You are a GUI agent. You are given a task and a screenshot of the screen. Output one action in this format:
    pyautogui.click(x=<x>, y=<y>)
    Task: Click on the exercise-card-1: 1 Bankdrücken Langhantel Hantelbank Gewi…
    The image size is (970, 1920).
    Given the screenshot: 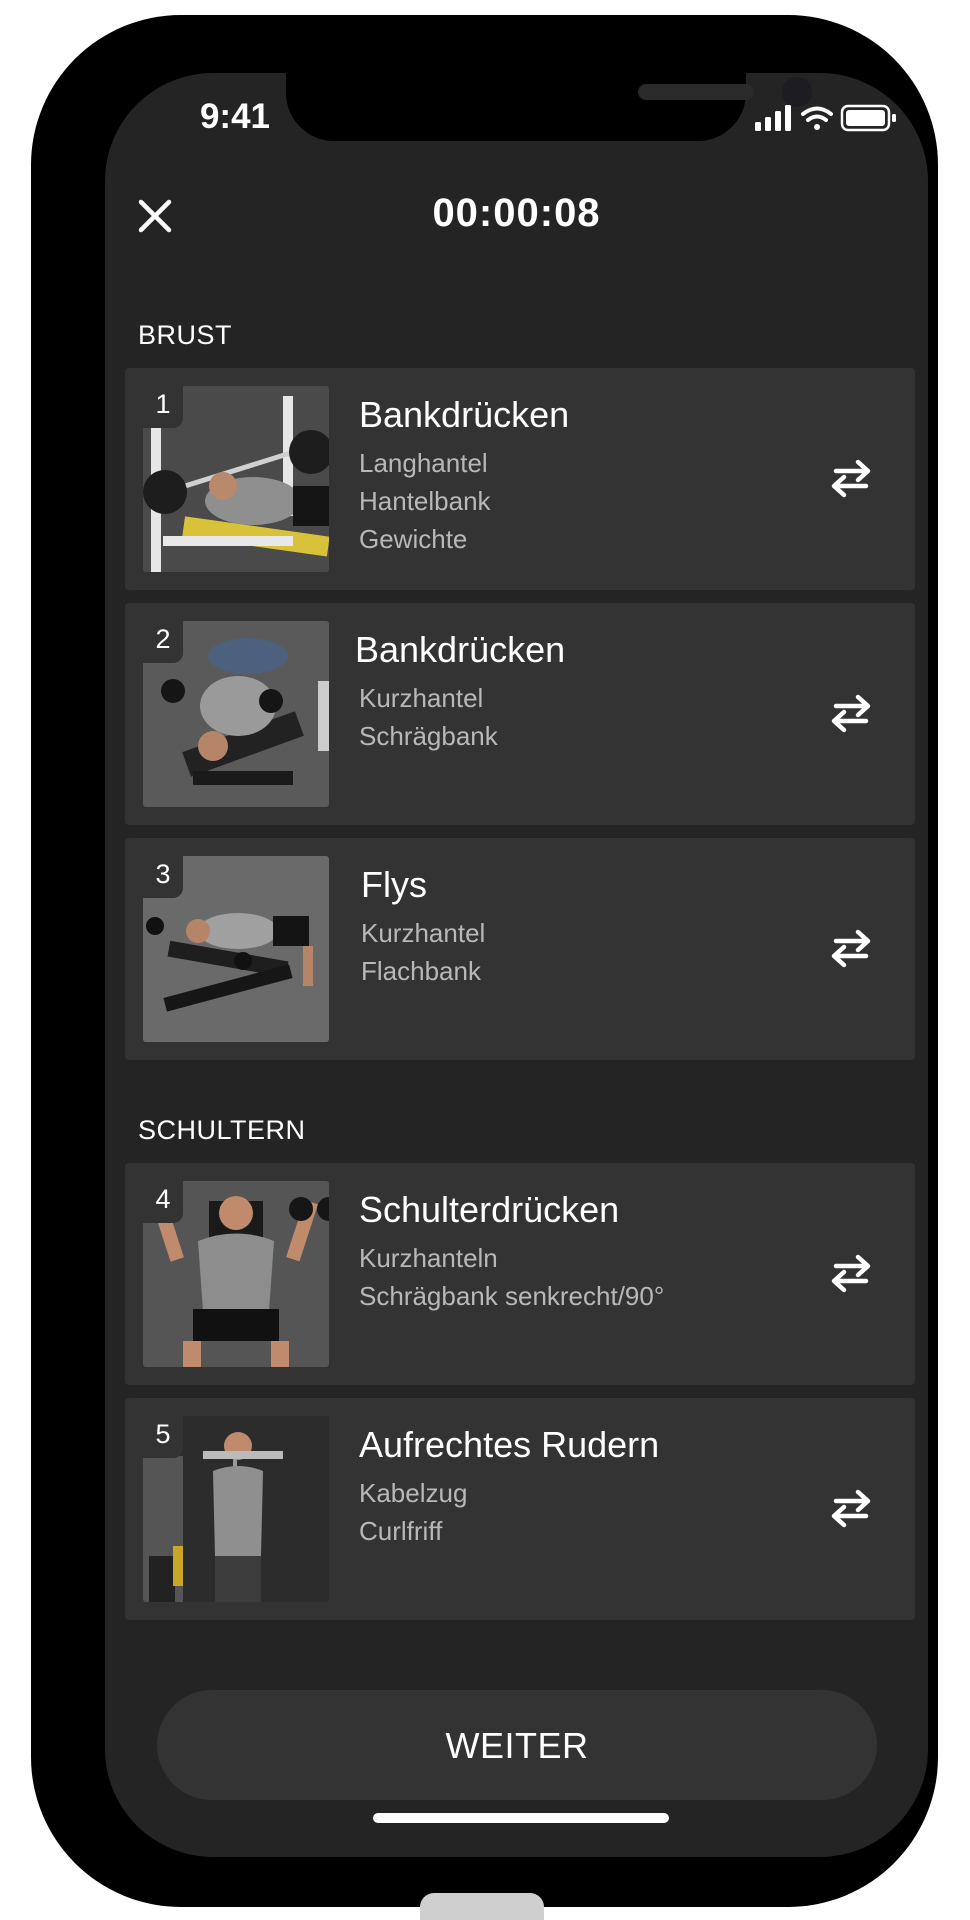 What is the action you would take?
    pyautogui.click(x=520, y=479)
    